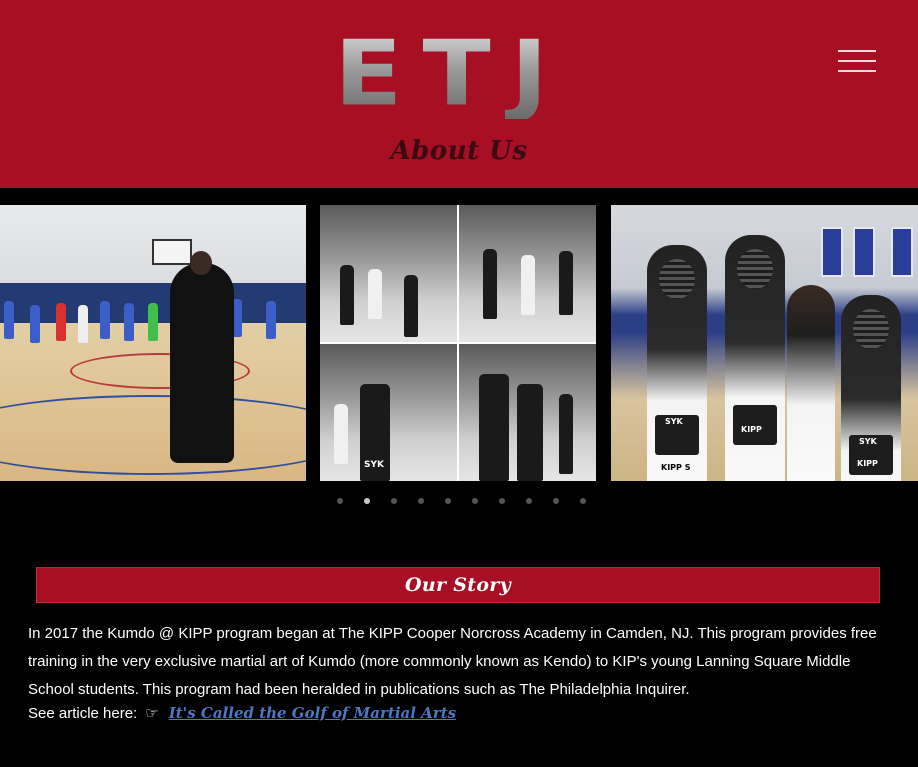 This screenshot has height=767, width=918. What do you see at coordinates (871, 388) in the screenshot?
I see `kendoka-in-bogu: SYK KIPP` at bounding box center [871, 388].